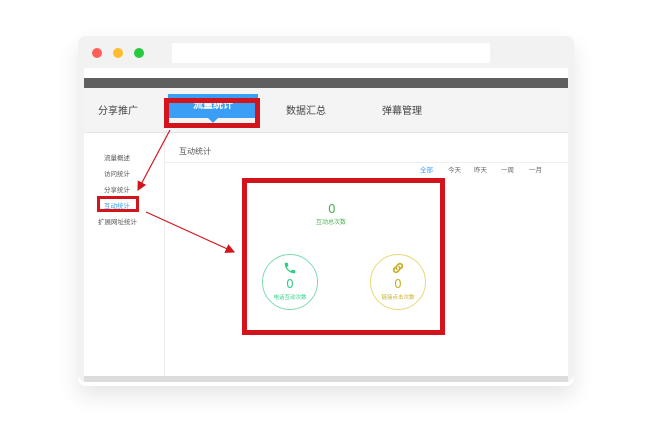 Image resolution: width=660 pixels, height=430 pixels. I want to click on close-window-button, so click(97, 53).